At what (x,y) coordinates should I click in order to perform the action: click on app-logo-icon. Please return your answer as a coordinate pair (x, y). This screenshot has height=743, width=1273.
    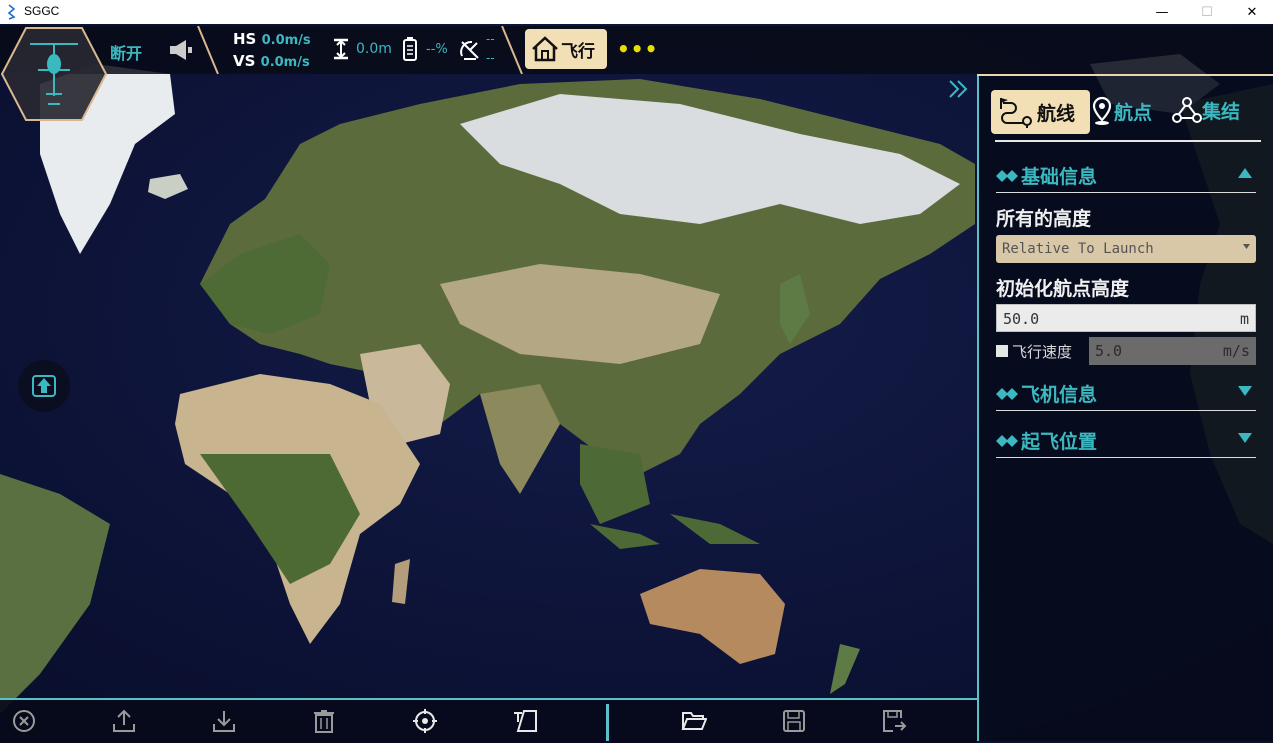
    Looking at the image, I should click on (11, 12).